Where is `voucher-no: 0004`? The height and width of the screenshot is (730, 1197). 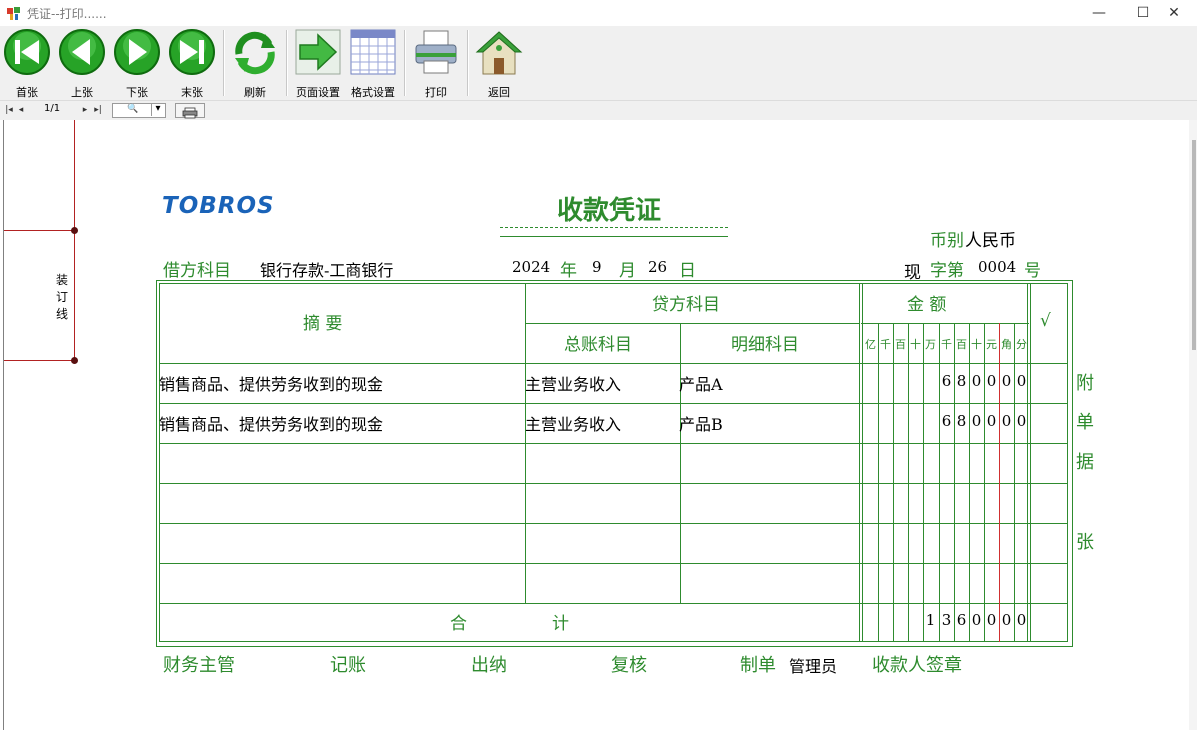 voucher-no: 0004 is located at coordinates (997, 267).